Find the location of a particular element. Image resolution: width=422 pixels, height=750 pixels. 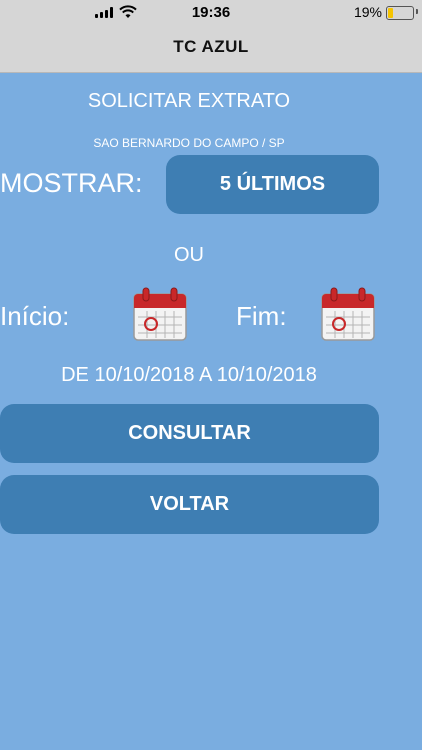

battery-percent: 19% is located at coordinates (367, 12).